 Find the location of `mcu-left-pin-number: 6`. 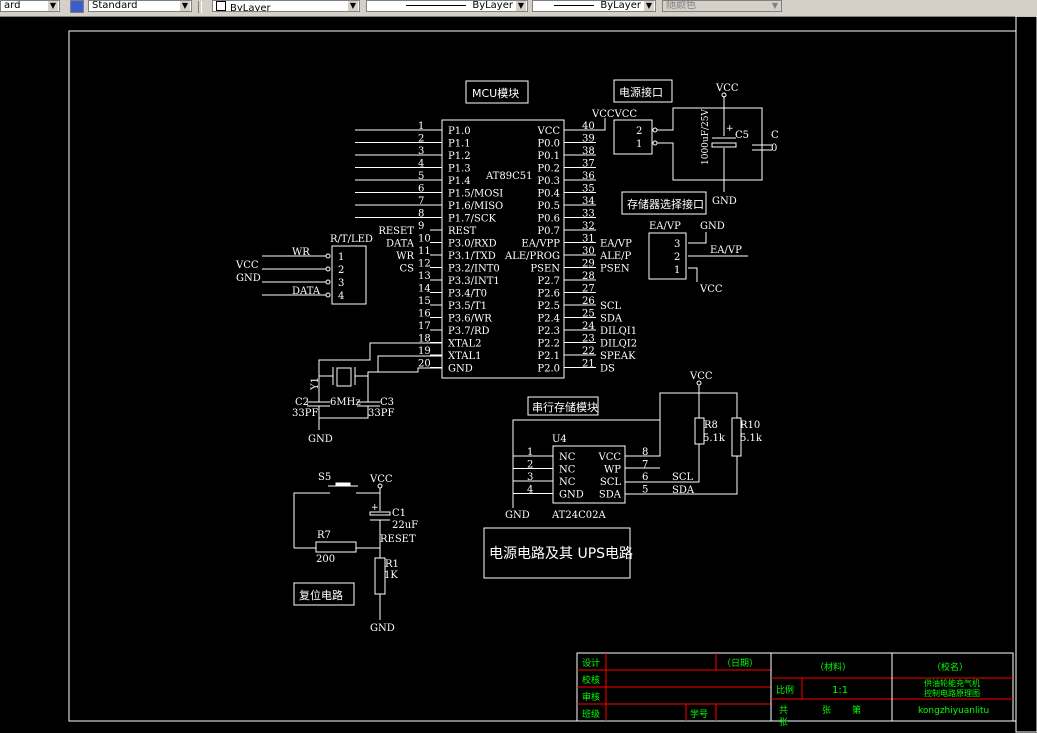

mcu-left-pin-number: 6 is located at coordinates (421, 189).